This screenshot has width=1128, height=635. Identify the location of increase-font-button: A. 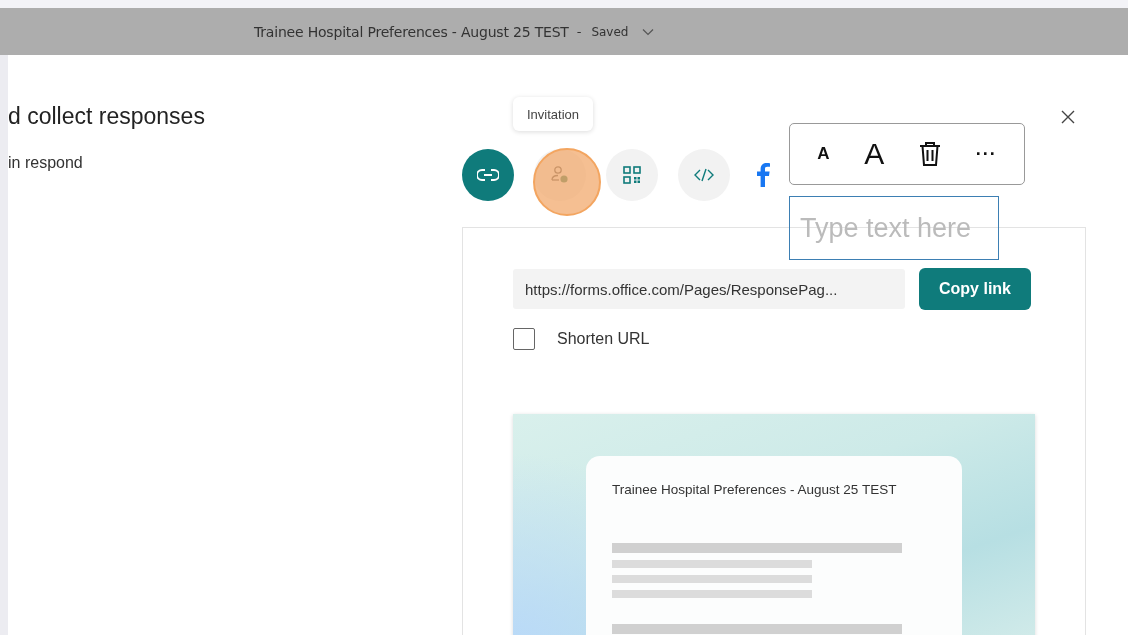
(874, 154).